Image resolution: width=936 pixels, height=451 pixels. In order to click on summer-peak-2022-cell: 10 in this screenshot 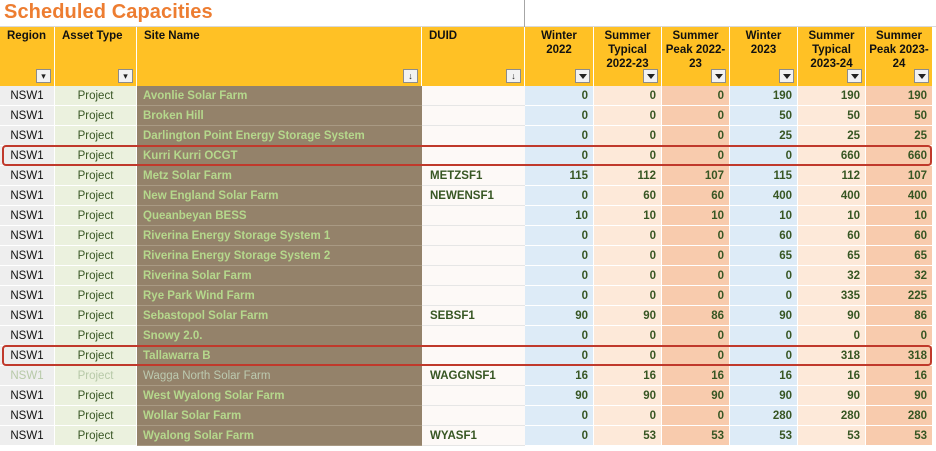, I will do `click(696, 216)`.